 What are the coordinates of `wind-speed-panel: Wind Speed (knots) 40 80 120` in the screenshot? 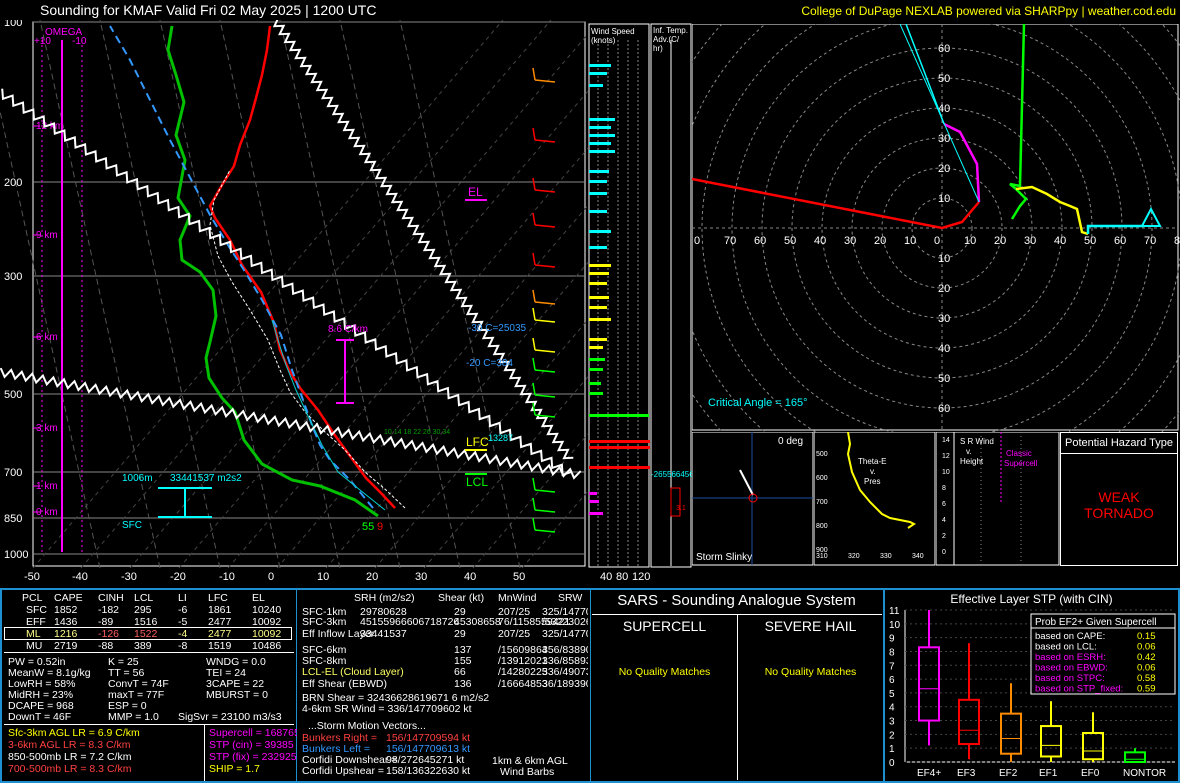 It's located at (619, 303).